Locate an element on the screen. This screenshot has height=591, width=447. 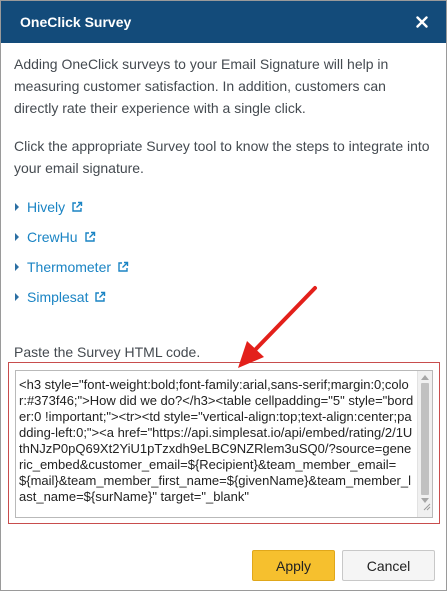
dialog-title: OneClick Survey is located at coordinates (76, 22).